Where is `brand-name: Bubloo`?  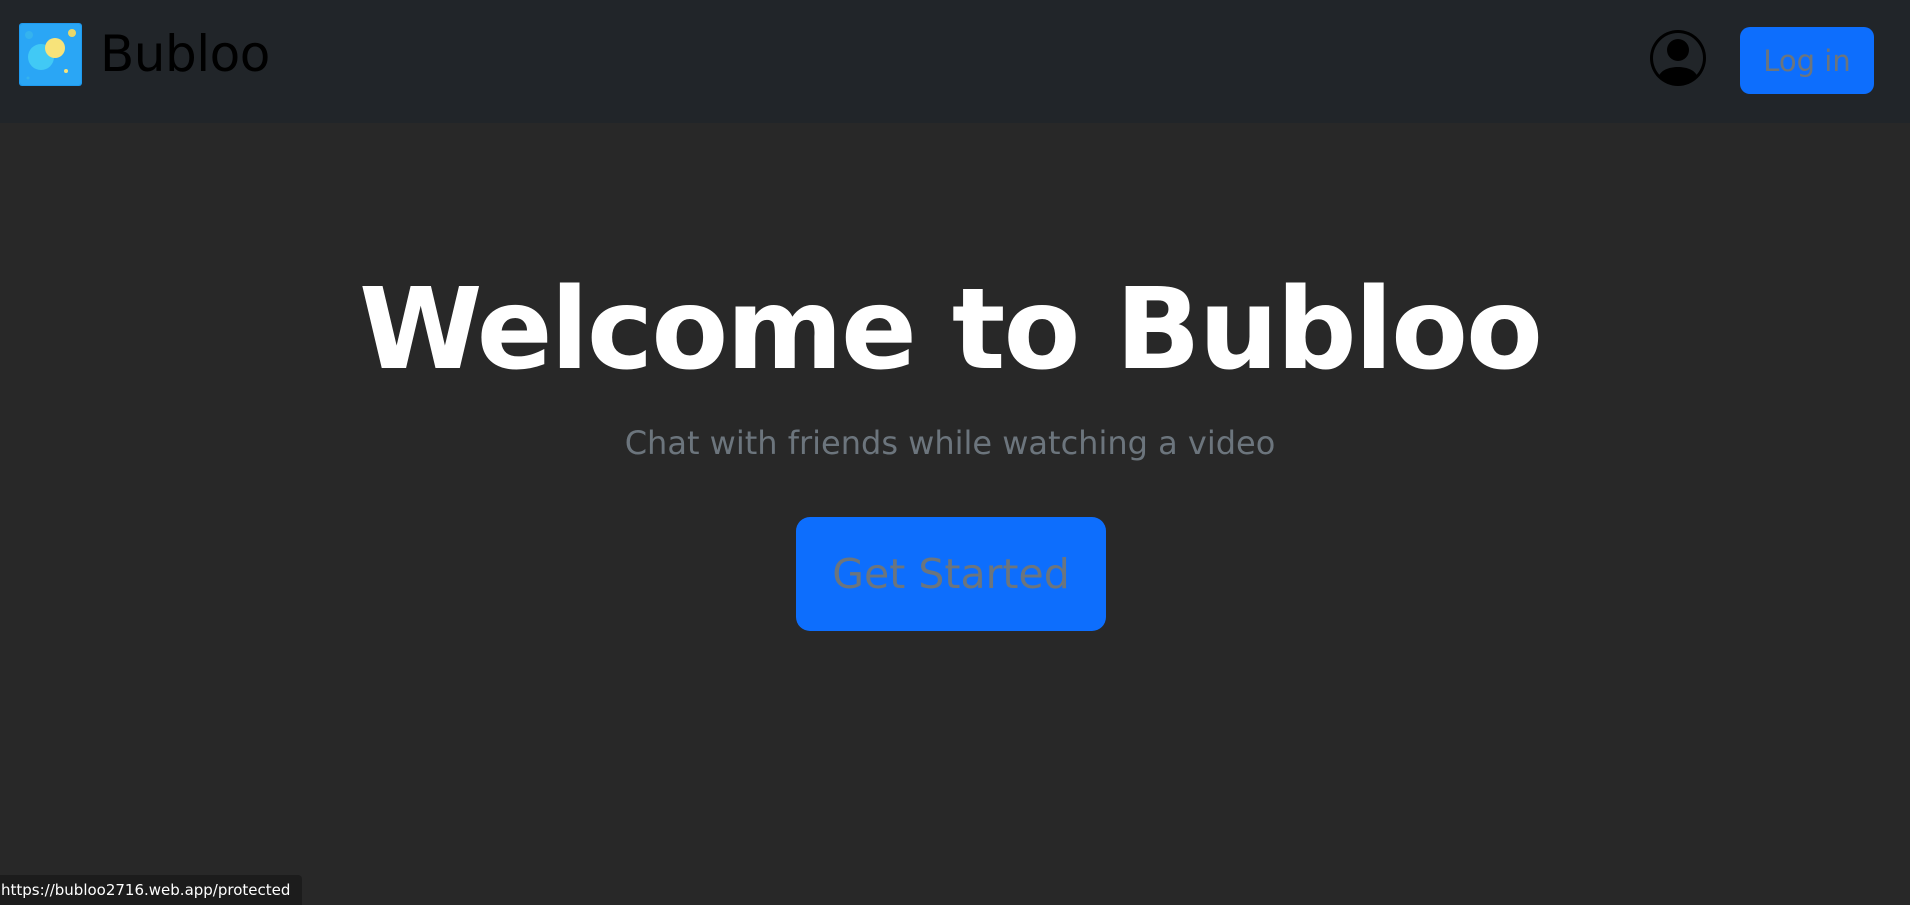
brand-name: Bubloo is located at coordinates (185, 54).